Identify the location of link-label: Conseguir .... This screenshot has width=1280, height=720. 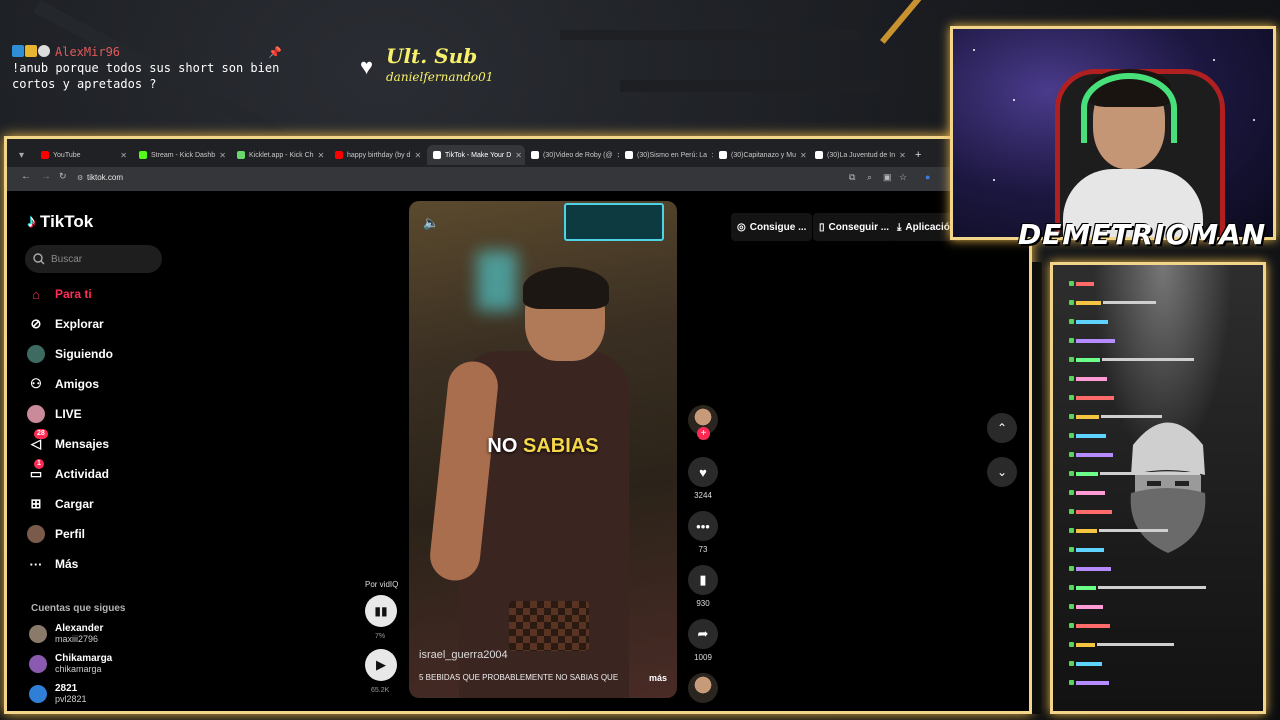
(859, 227).